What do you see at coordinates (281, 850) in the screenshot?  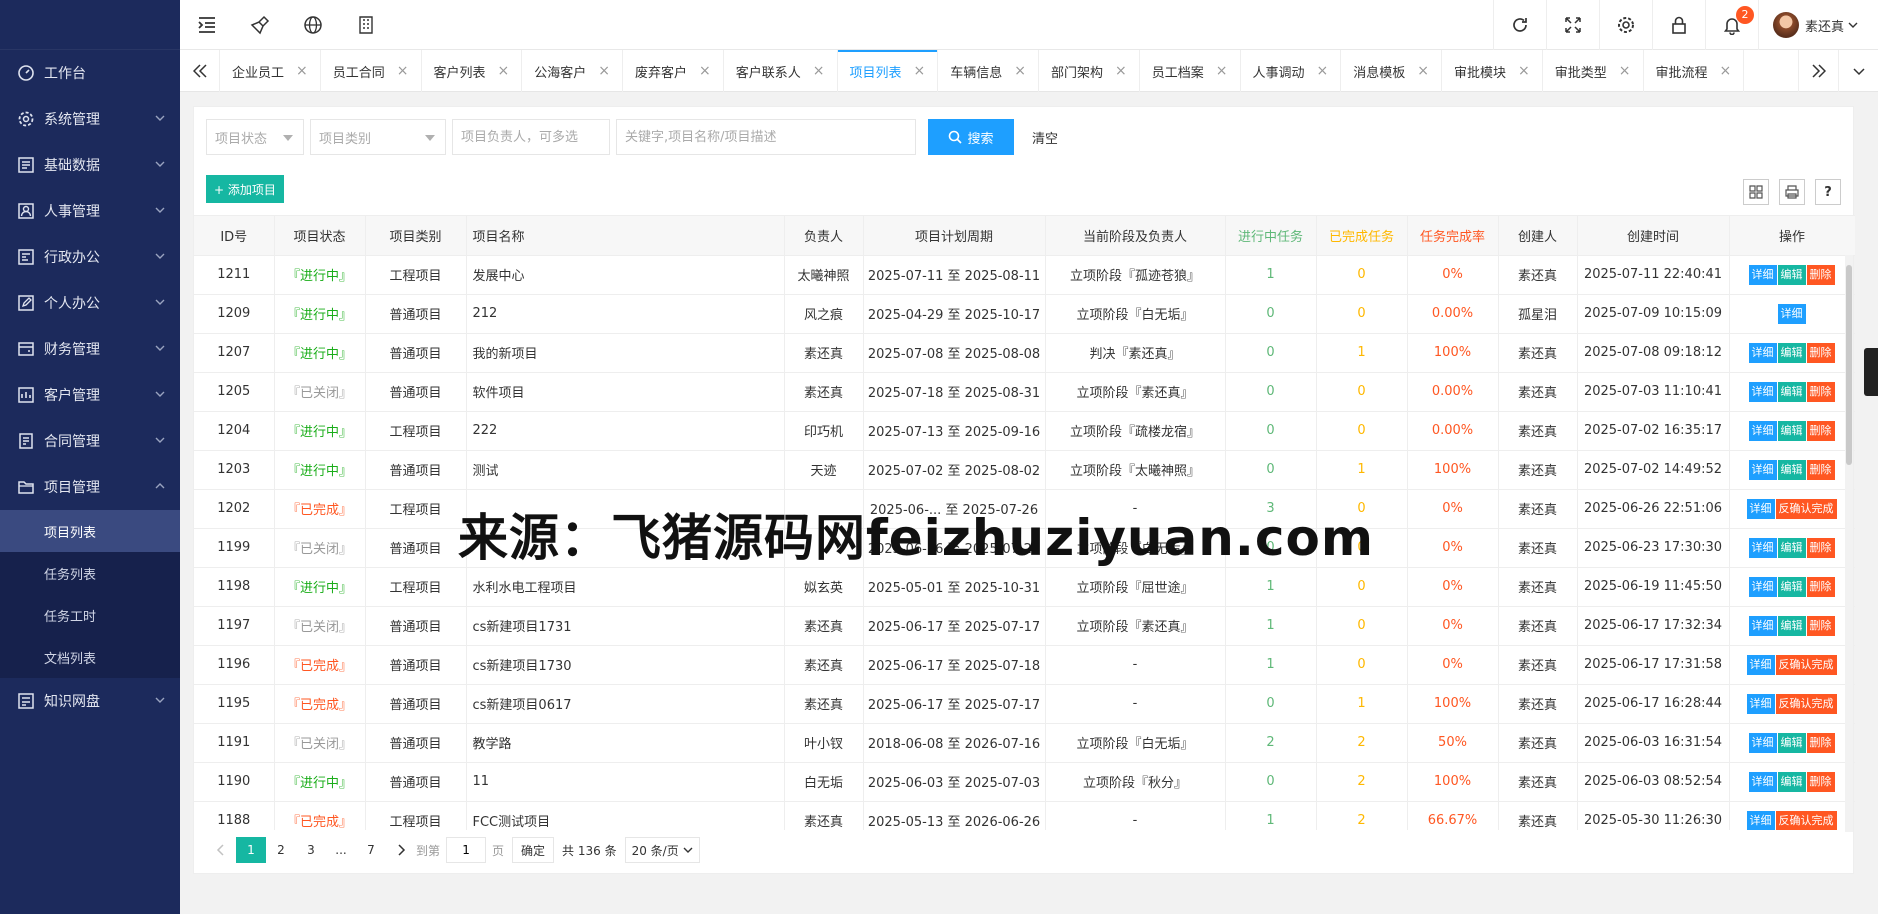 I see `page-2-button: 2` at bounding box center [281, 850].